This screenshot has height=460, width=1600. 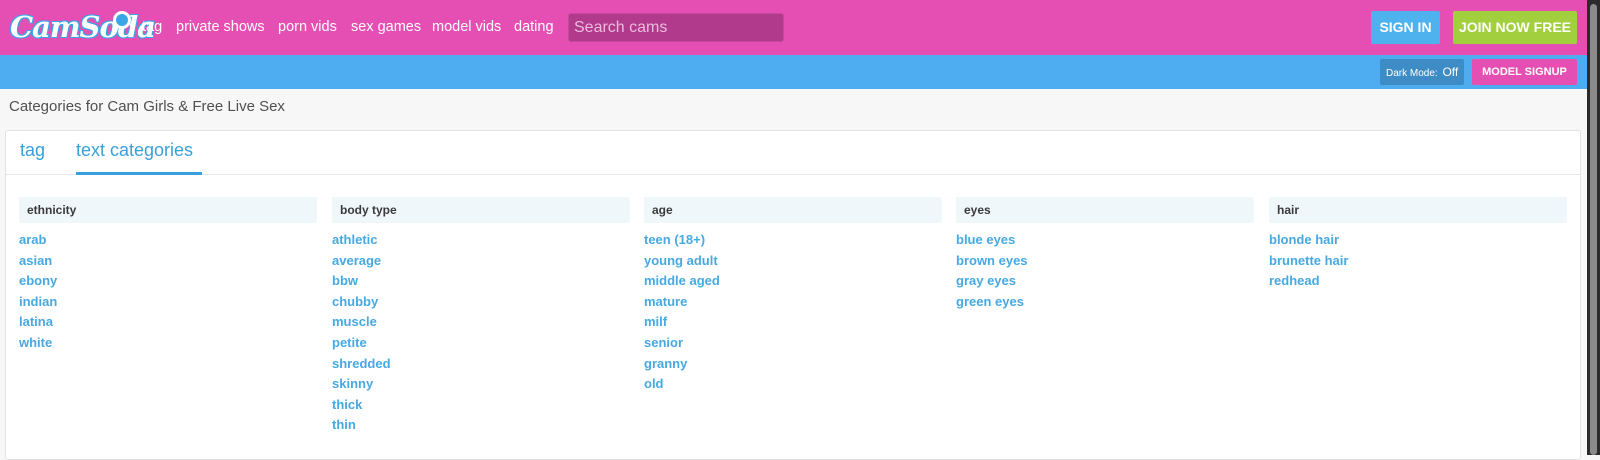 What do you see at coordinates (481, 343) in the screenshot?
I see `category-link: petite` at bounding box center [481, 343].